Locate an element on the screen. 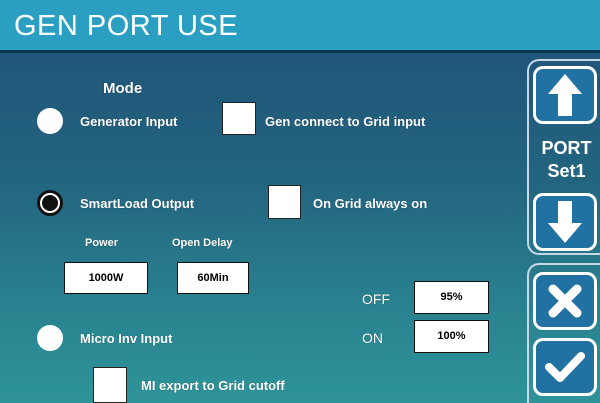 The height and width of the screenshot is (403, 600). mi-export-cutoff-checkbox is located at coordinates (110, 385).